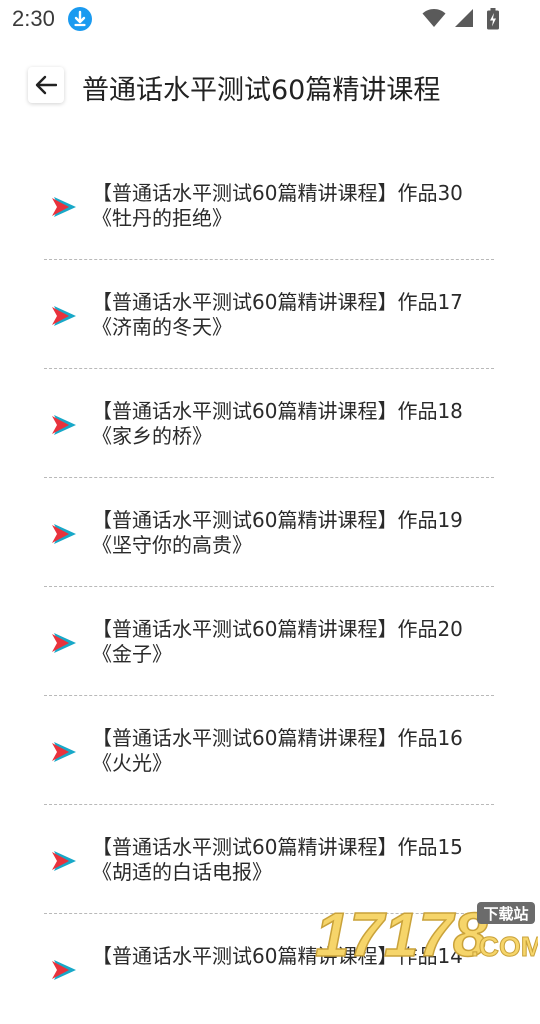 The image size is (540, 1024). I want to click on page-title: 普通话水平测试60篇精讲课程, so click(261, 90).